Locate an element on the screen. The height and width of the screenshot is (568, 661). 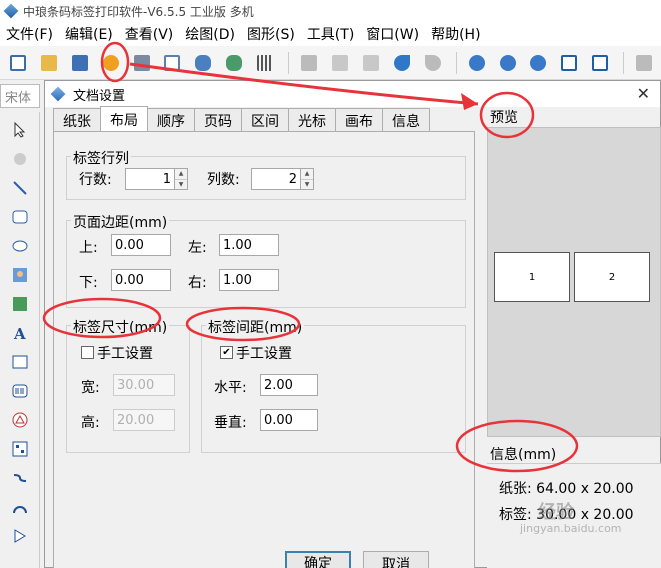
cols-input: 2 is located at coordinates (276, 179).